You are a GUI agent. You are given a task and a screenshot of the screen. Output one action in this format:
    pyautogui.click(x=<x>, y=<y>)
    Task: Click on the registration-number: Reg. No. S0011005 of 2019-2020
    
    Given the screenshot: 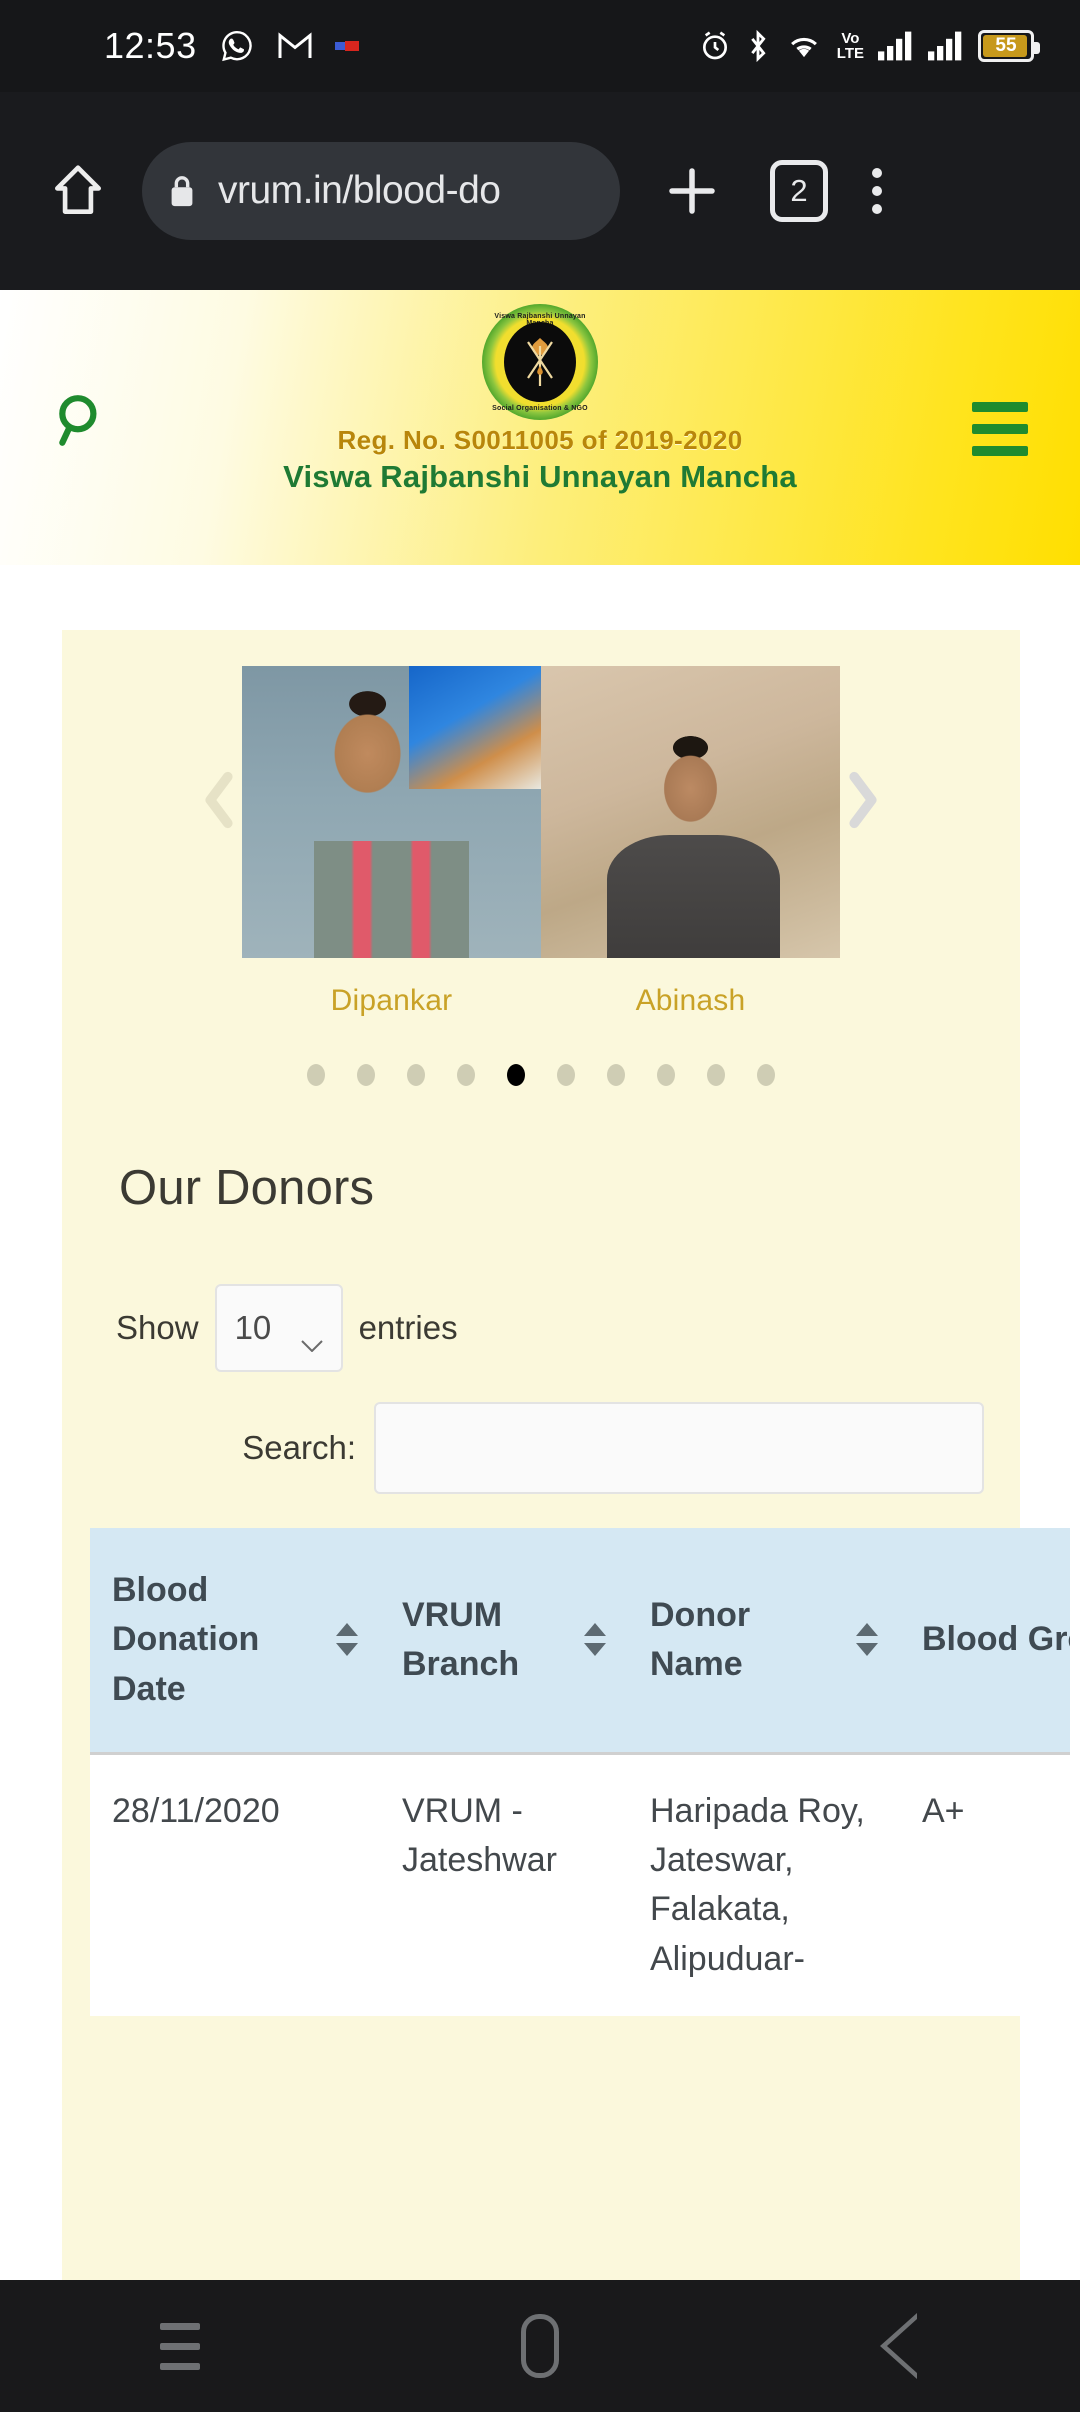 What is the action you would take?
    pyautogui.click(x=540, y=440)
    